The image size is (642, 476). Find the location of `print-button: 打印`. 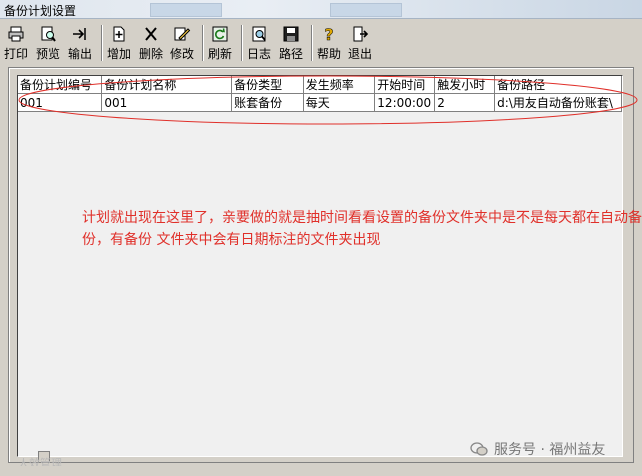

print-button: 打印 is located at coordinates (16, 42).